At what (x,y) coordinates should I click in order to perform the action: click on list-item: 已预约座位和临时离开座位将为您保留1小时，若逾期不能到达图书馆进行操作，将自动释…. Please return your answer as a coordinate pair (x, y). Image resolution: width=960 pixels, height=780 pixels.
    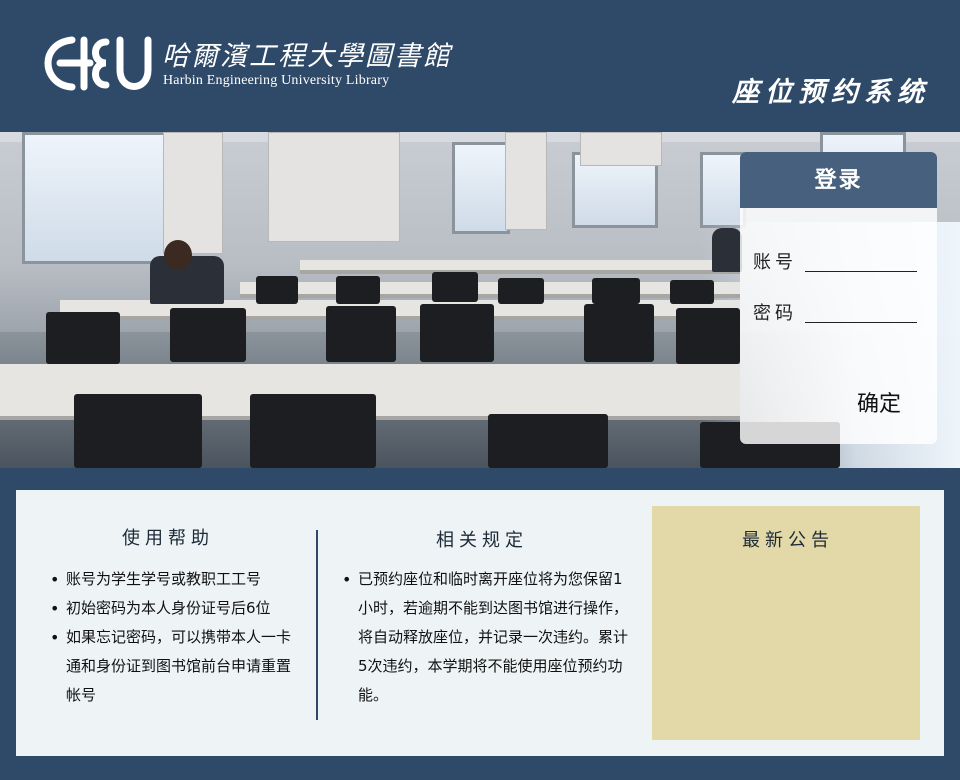
    Looking at the image, I should click on (485, 637).